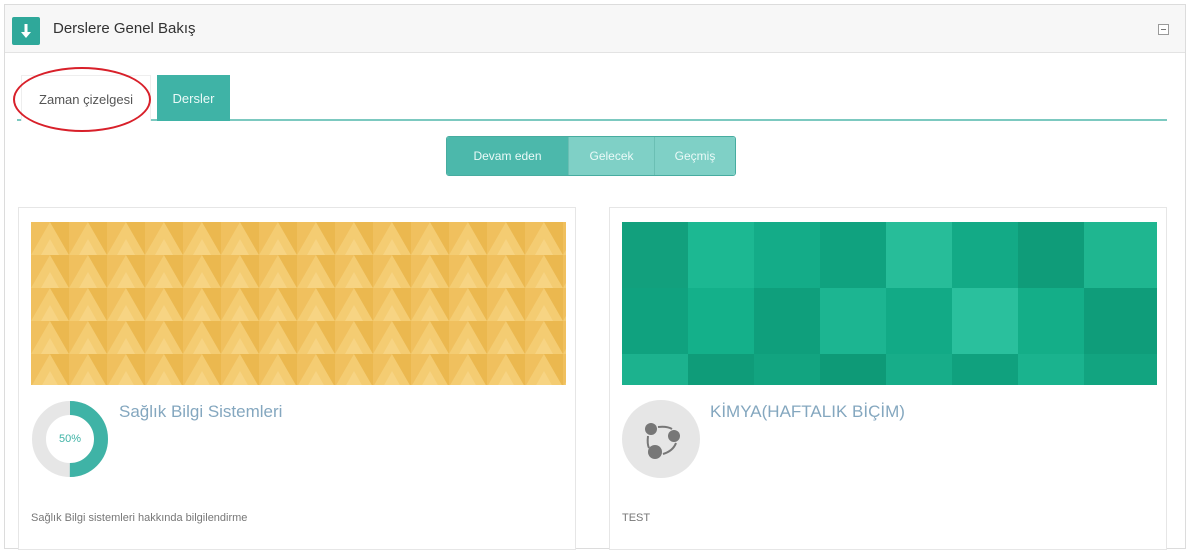 Image resolution: width=1192 pixels, height=553 pixels. I want to click on block-header: Derslere Genel Bakış, so click(595, 29).